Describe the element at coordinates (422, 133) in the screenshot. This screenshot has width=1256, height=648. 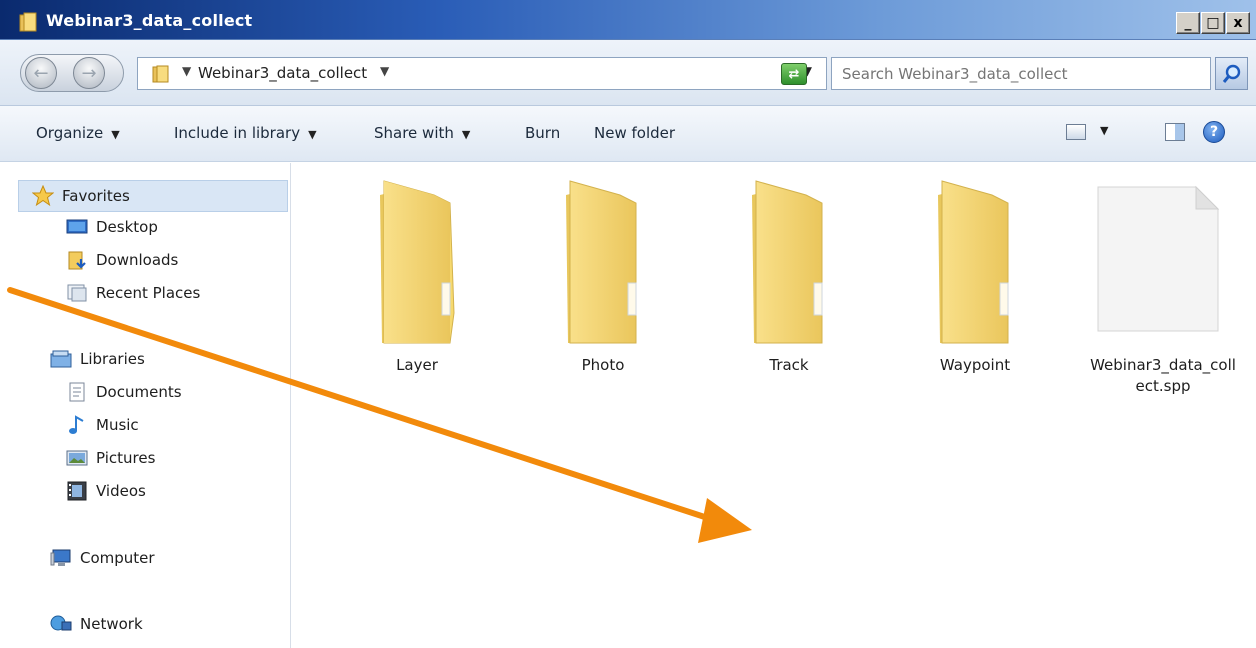
I see `share-with-menu: Share with ▼` at that location.